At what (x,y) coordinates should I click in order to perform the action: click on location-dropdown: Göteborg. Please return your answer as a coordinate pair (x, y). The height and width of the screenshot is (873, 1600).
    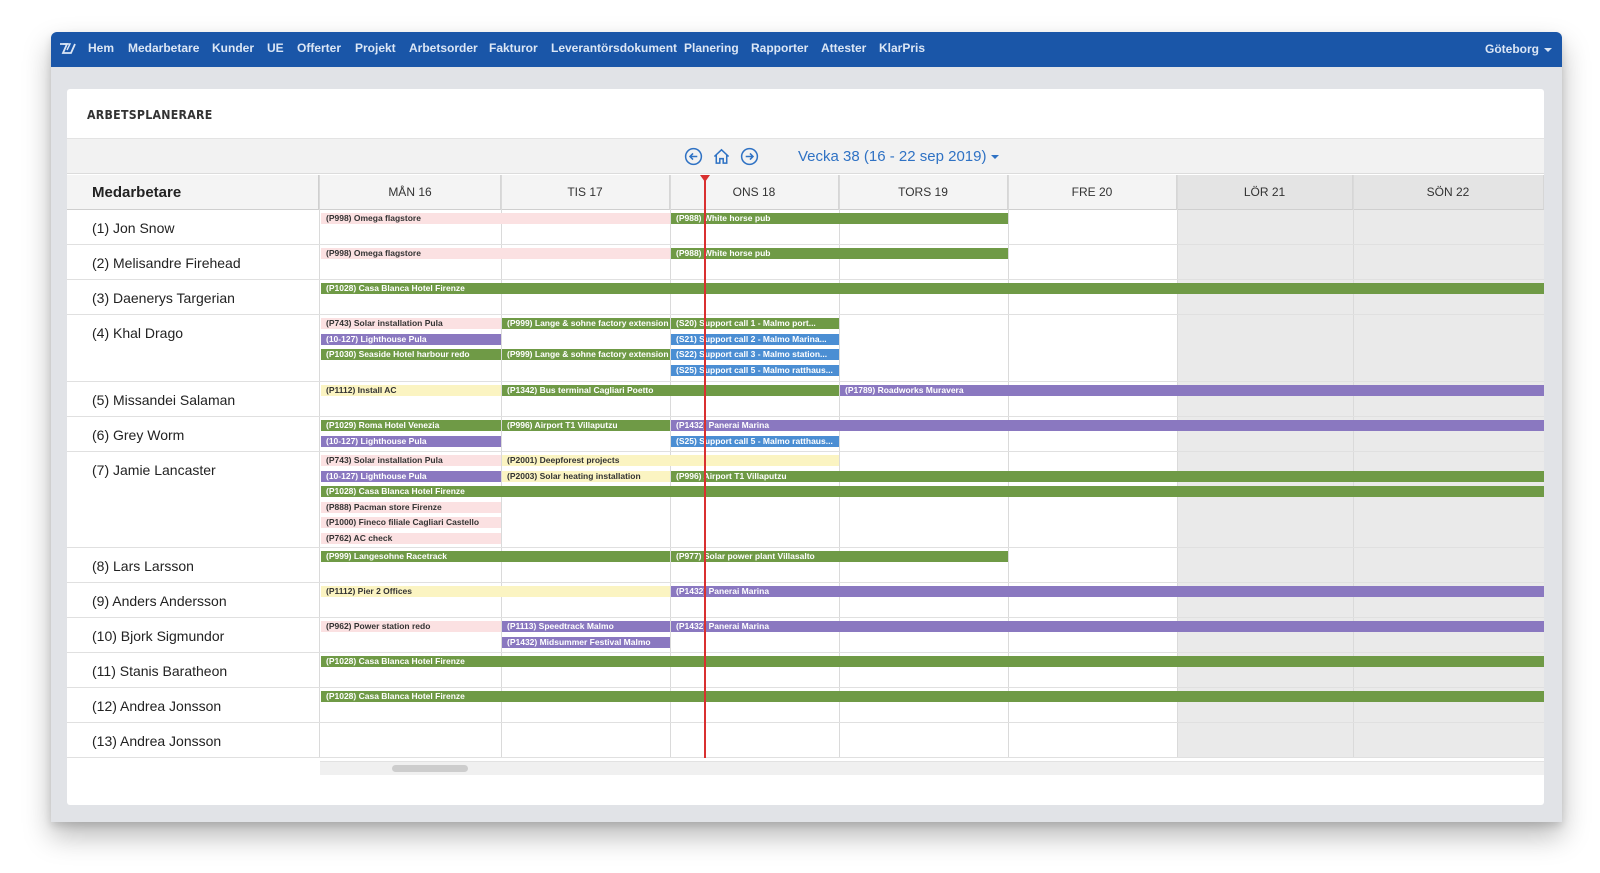
    Looking at the image, I should click on (1518, 49).